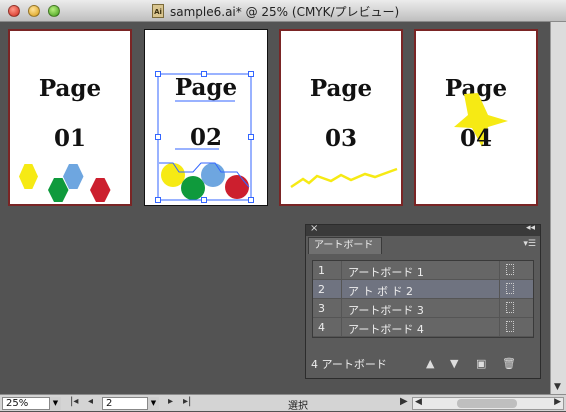 Image resolution: width=566 pixels, height=412 pixels. I want to click on artboard-3-scribble, so click(341, 117).